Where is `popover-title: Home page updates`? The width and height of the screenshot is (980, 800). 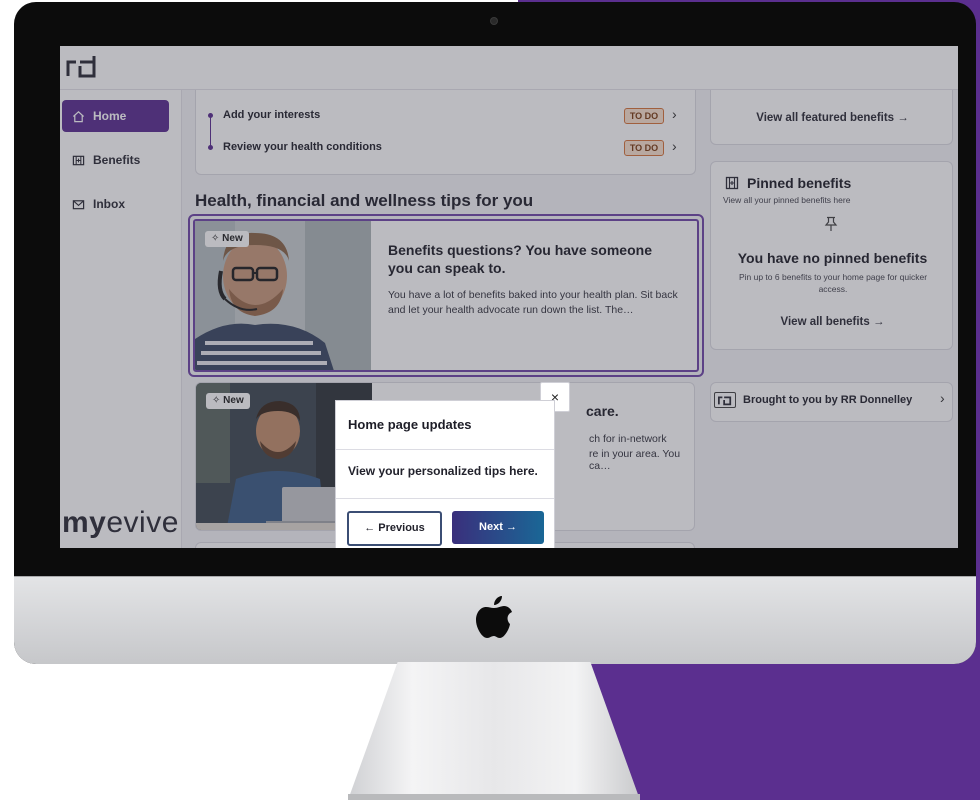
popover-title: Home page updates is located at coordinates (410, 424).